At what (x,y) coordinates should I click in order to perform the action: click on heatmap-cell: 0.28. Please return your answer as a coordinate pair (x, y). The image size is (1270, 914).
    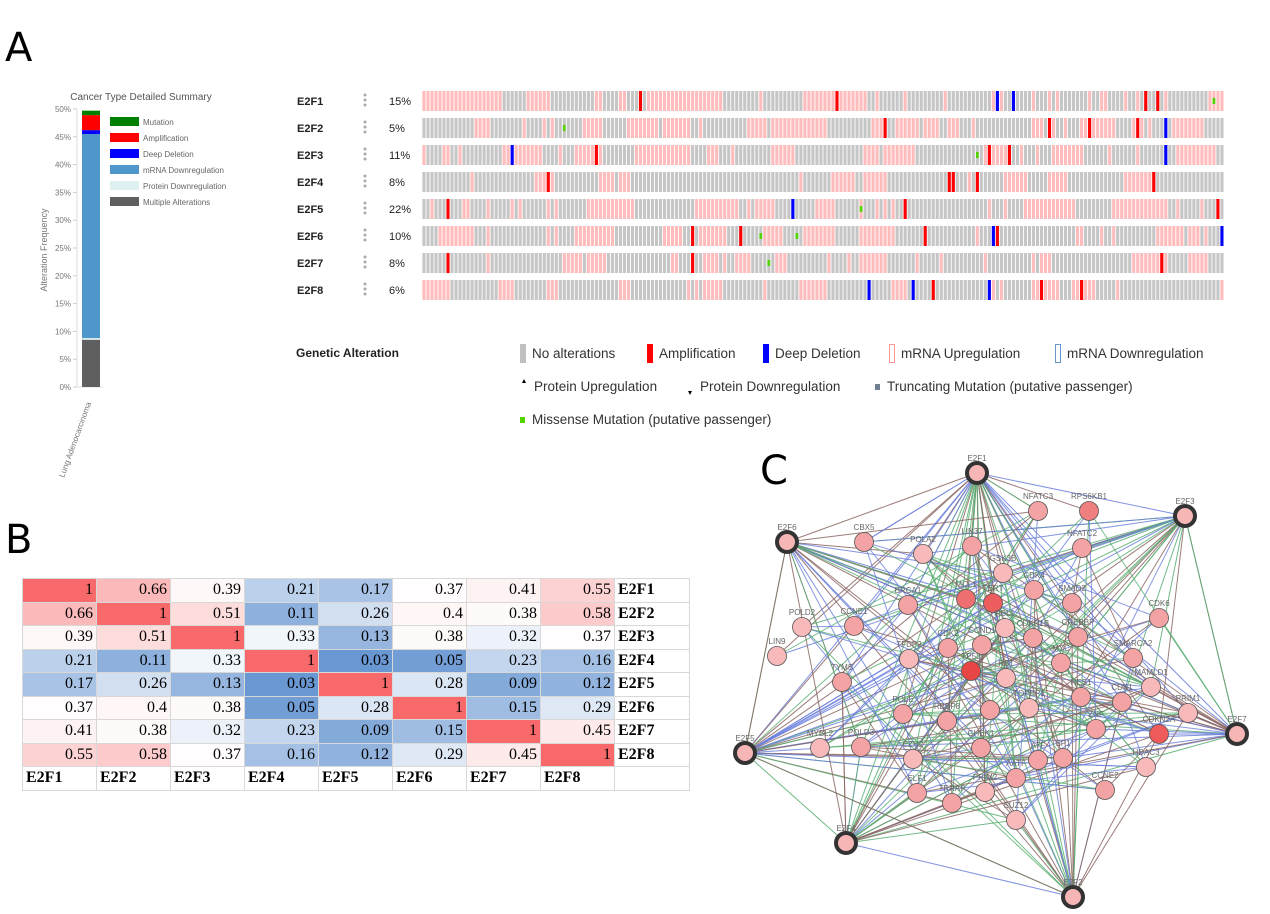
    Looking at the image, I should click on (355, 707).